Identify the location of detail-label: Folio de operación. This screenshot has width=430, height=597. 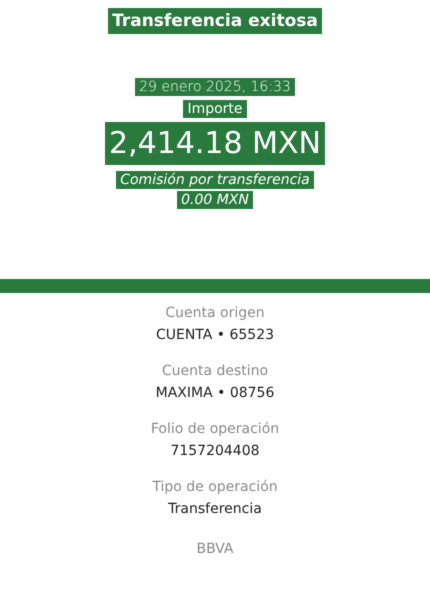
(215, 429).